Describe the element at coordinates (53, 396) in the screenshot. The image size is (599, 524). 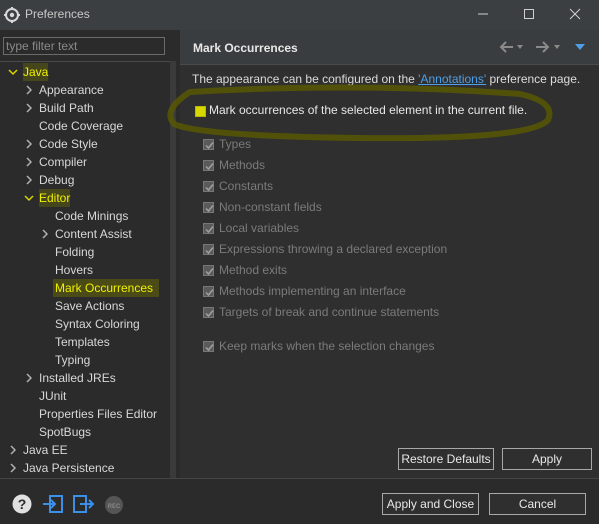
I see `tree-item-label: JUnit` at that location.